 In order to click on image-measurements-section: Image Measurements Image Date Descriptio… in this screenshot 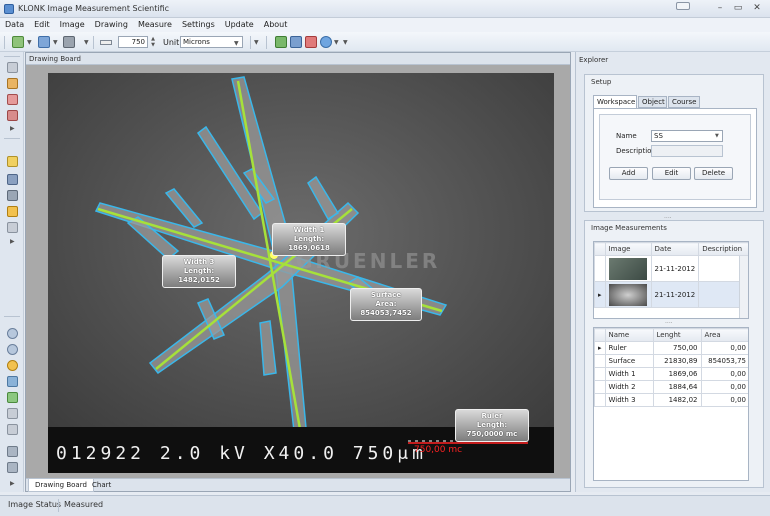, I will do `click(674, 354)`.